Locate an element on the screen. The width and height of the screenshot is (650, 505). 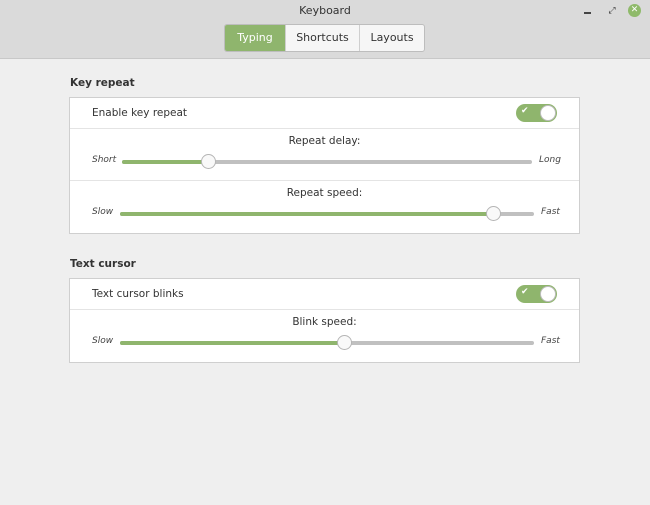
maximize-button: ⤢ is located at coordinates (612, 11).